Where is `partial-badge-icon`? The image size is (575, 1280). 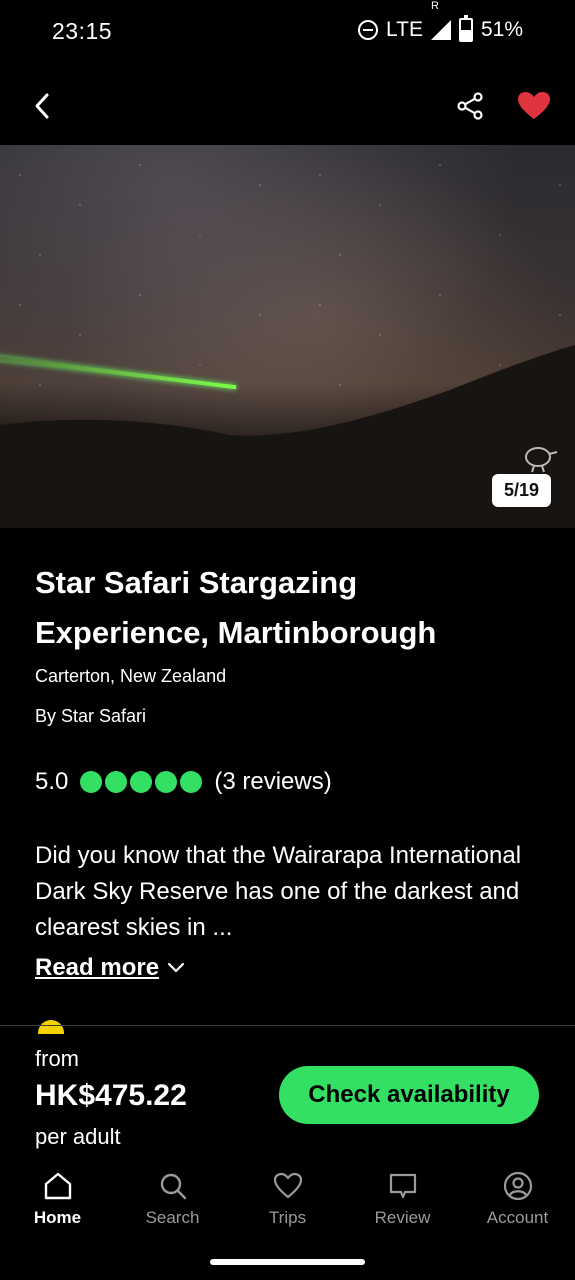 partial-badge-icon is located at coordinates (51, 1027).